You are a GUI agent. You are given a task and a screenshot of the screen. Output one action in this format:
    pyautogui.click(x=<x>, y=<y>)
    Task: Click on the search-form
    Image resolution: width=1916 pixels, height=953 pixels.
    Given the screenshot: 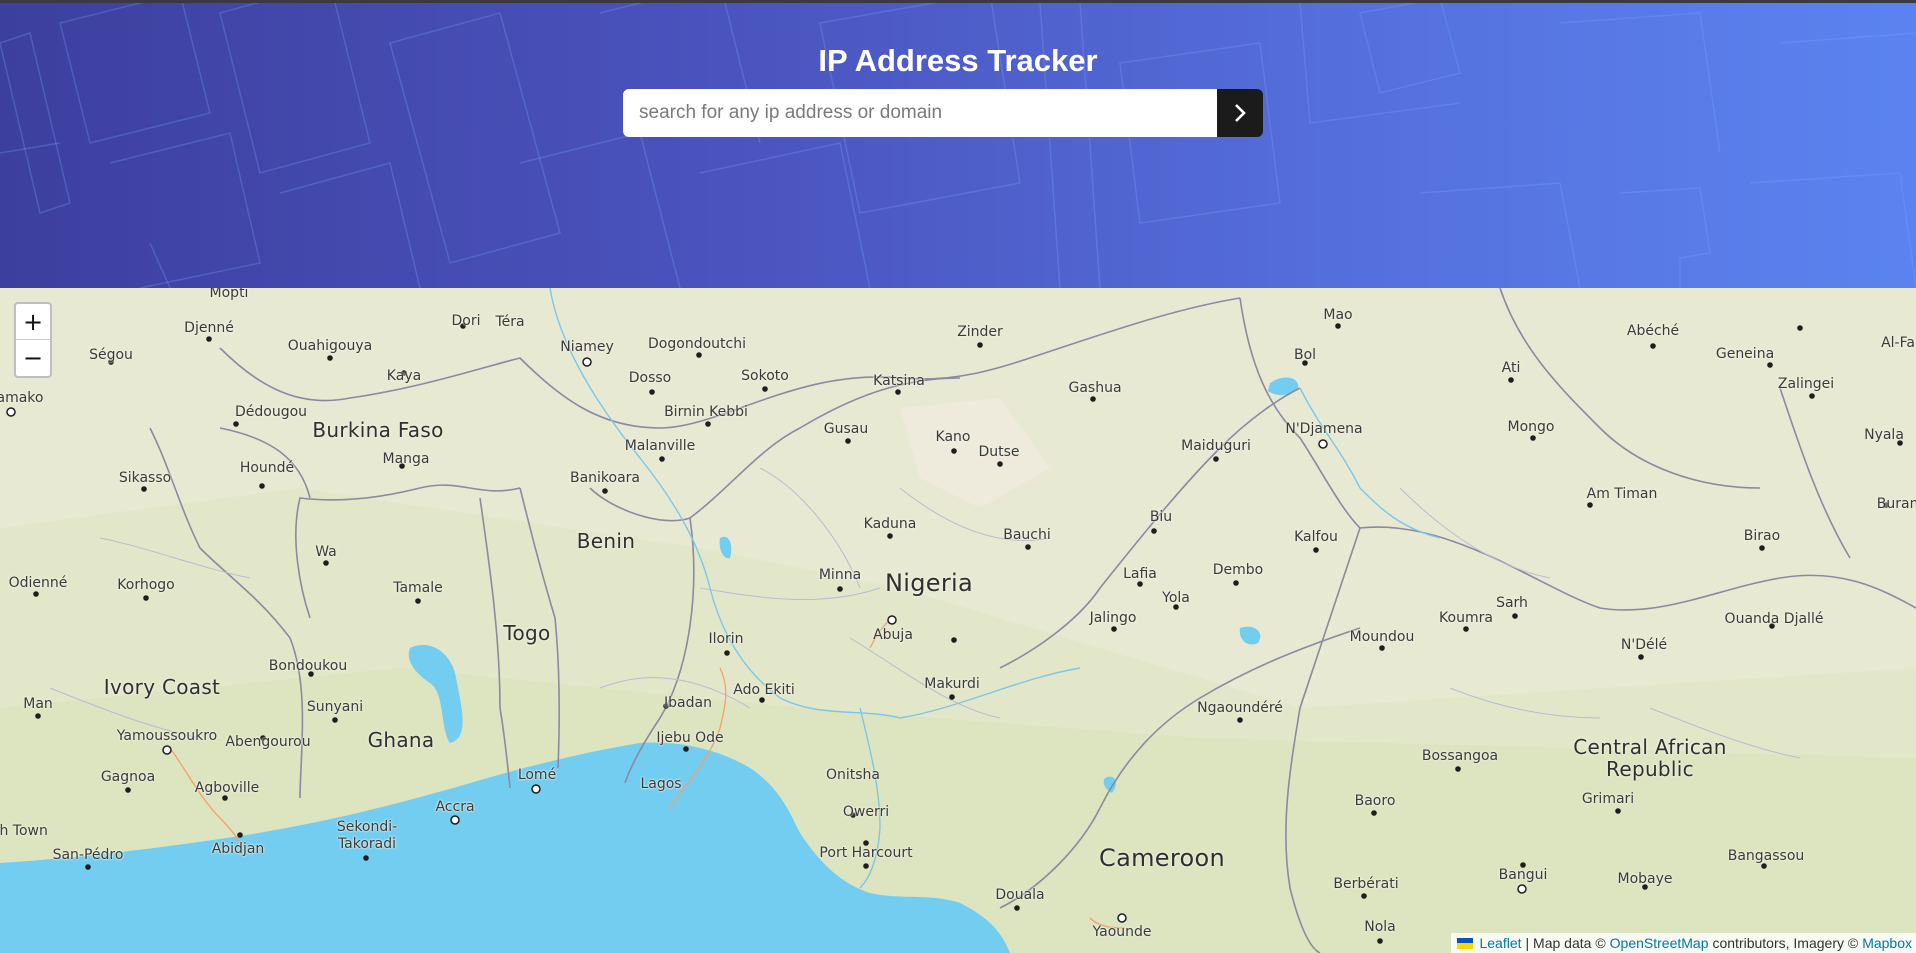 What is the action you would take?
    pyautogui.click(x=943, y=113)
    